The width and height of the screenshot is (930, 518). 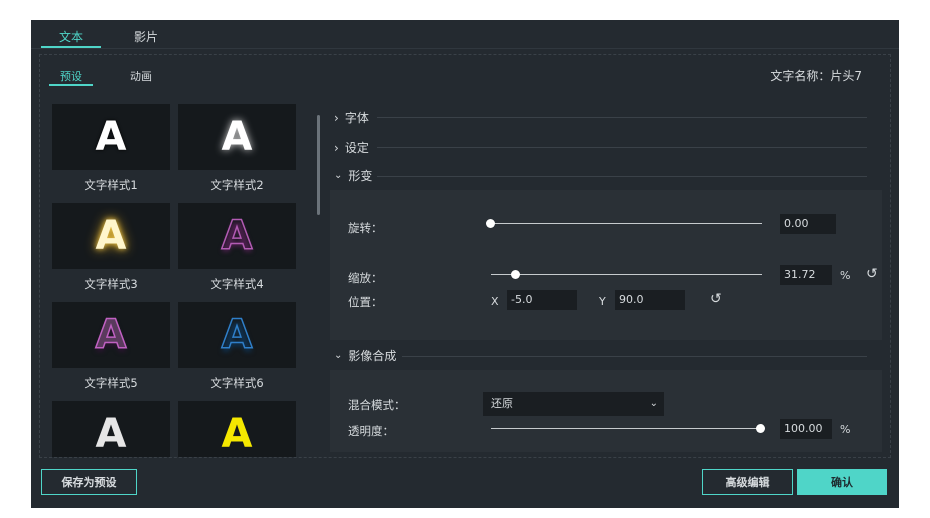 I want to click on preset-label: 文字样式1, so click(x=111, y=185).